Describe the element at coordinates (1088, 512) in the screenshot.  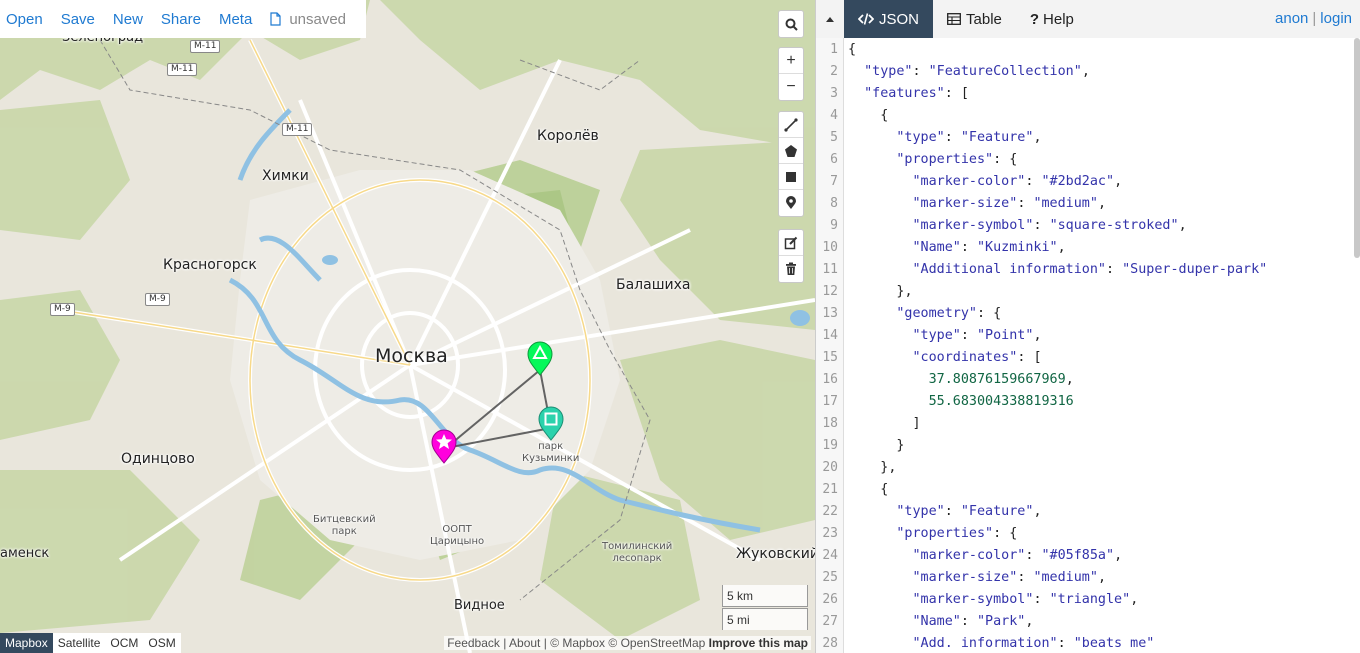
I see `code-line: 22 "type": "Feature",` at that location.